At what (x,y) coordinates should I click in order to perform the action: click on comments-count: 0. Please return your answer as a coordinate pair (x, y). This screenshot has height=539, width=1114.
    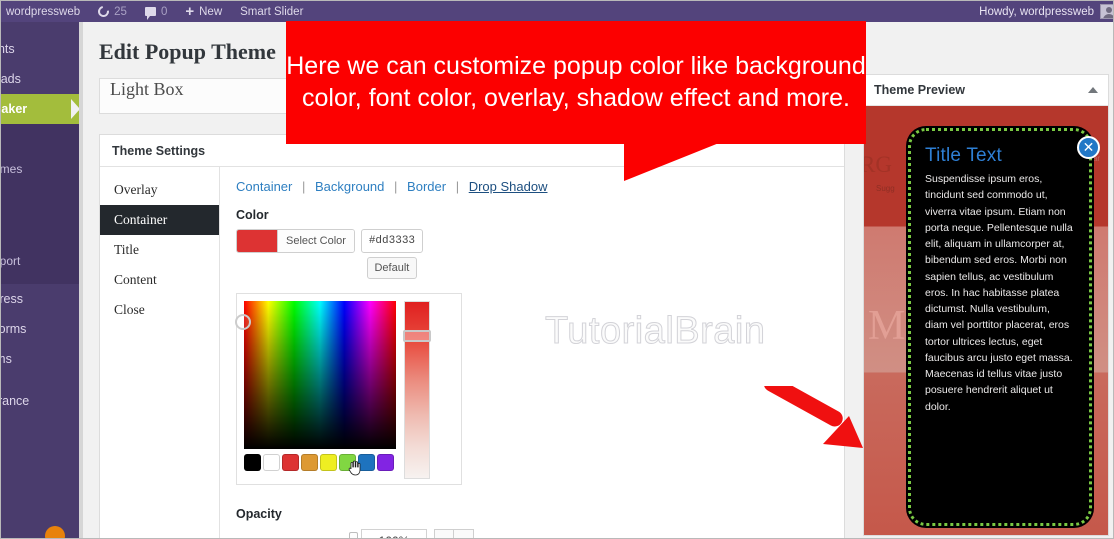
    Looking at the image, I should click on (164, 11).